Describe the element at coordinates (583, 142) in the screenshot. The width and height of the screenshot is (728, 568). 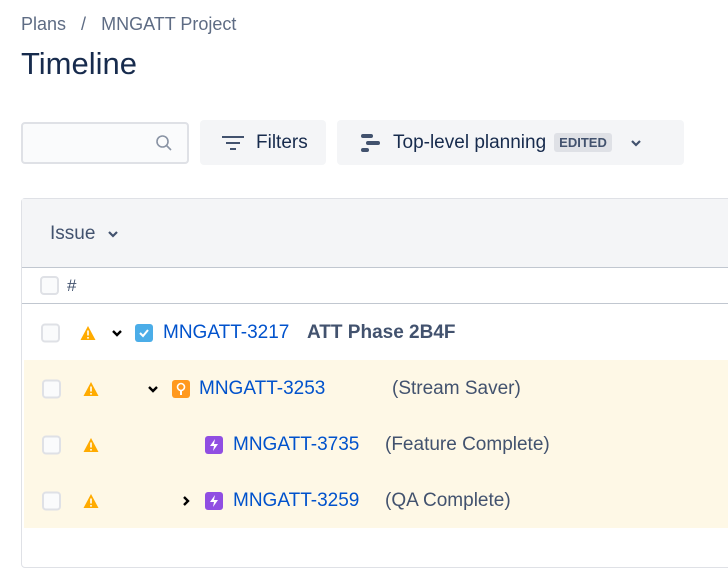
I see `edited-badge: EDITED` at that location.